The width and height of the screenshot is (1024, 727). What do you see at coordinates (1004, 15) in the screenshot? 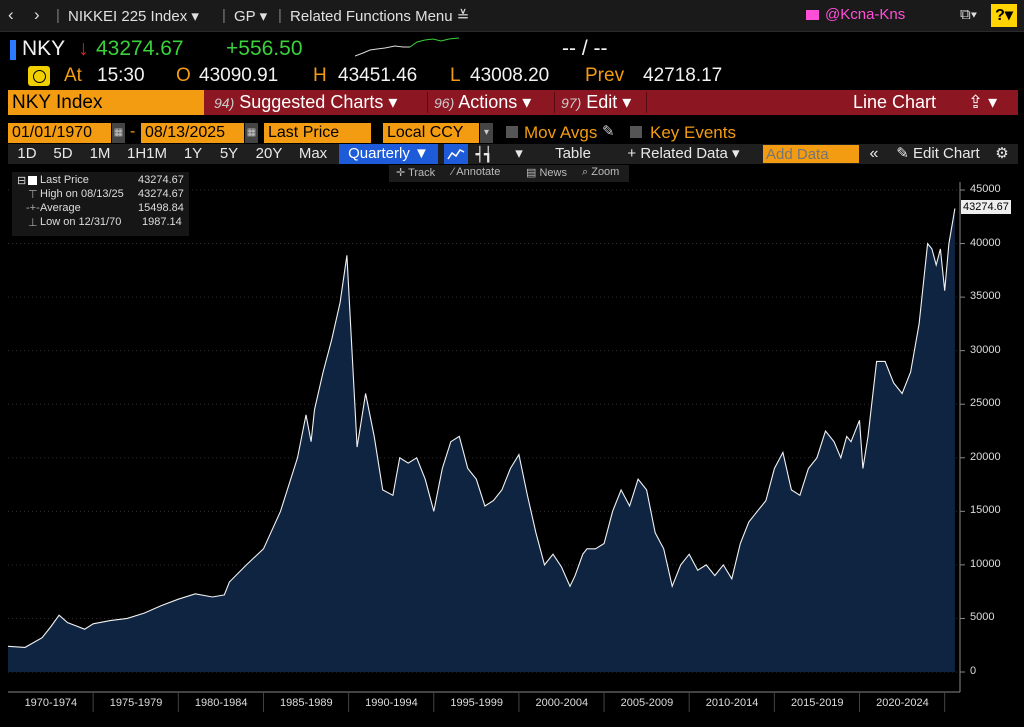
I see `help-button: ?▾` at bounding box center [1004, 15].